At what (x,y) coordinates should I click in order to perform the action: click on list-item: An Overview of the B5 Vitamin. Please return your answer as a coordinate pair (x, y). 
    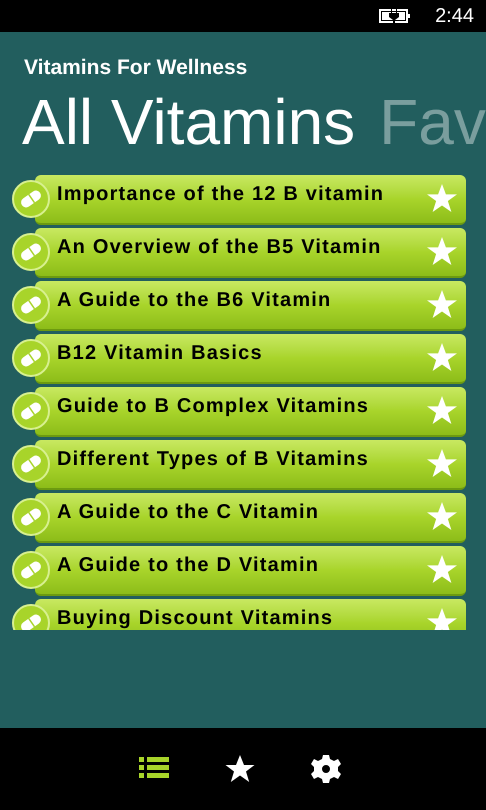
    Looking at the image, I should click on (250, 253).